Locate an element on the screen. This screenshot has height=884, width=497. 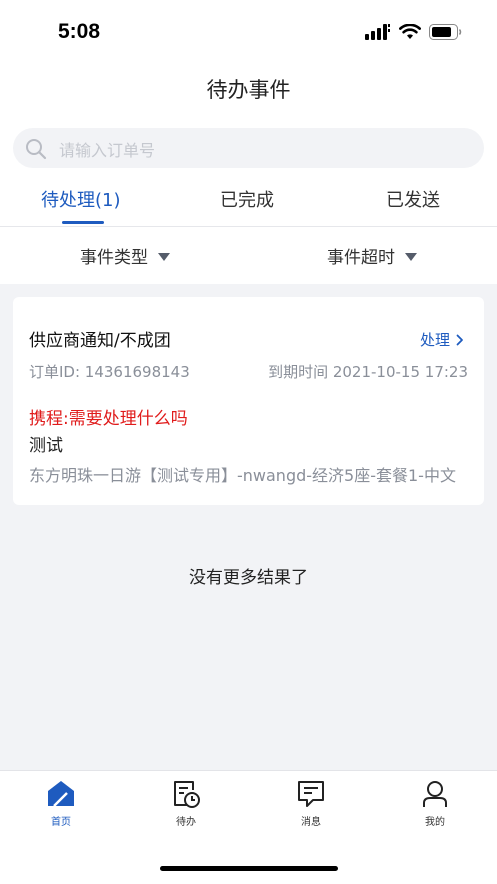
status-bar: 5:08 is located at coordinates (248, 31).